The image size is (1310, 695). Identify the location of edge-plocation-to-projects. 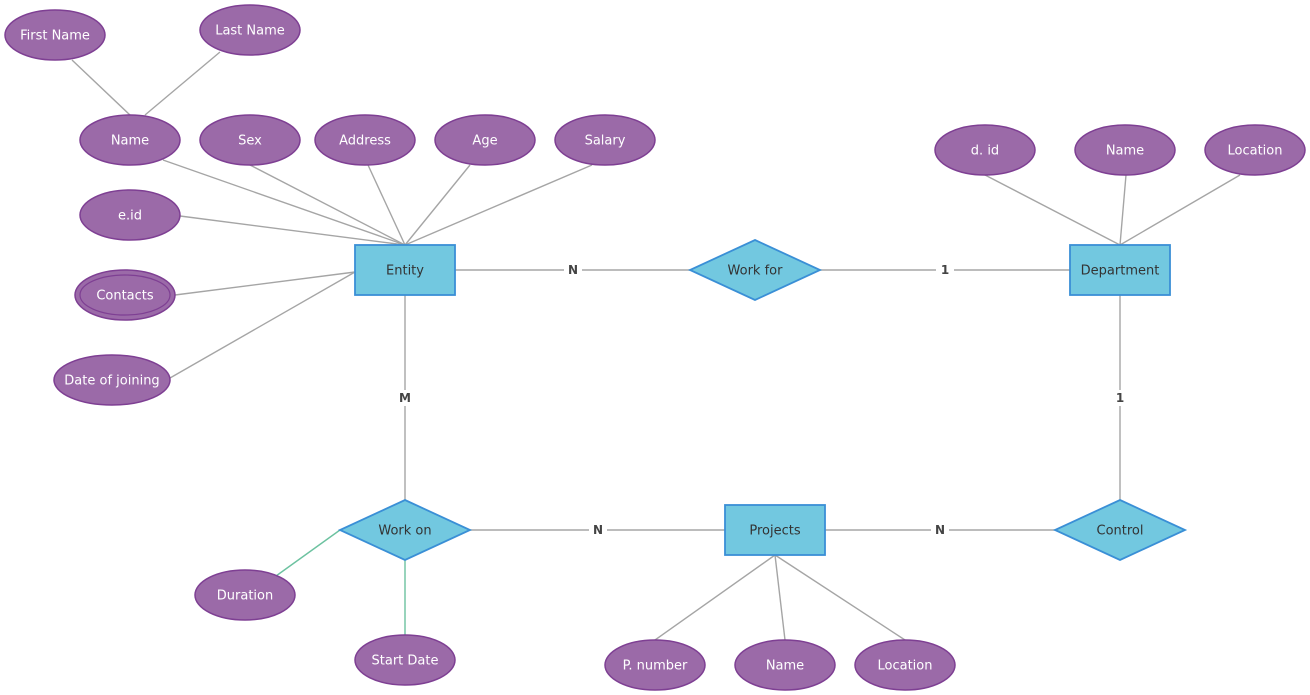
(840, 597).